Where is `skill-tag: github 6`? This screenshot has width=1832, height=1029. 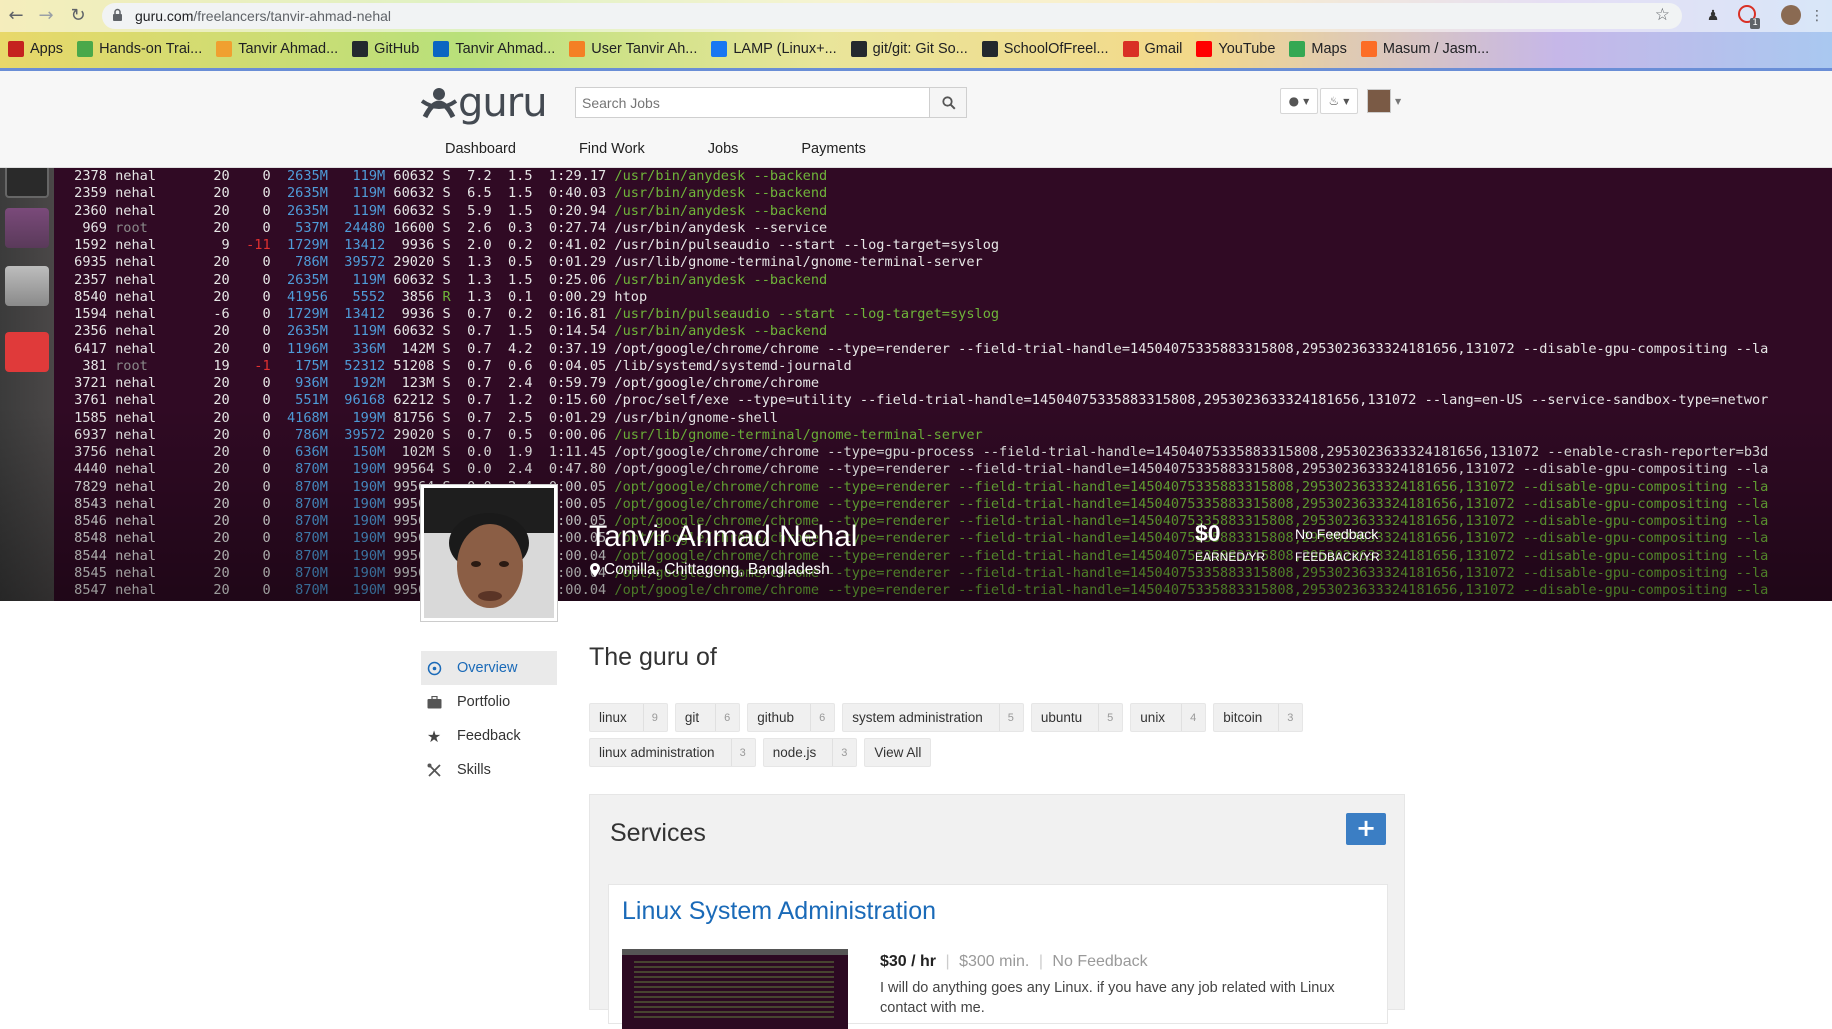 skill-tag: github 6 is located at coordinates (791, 717).